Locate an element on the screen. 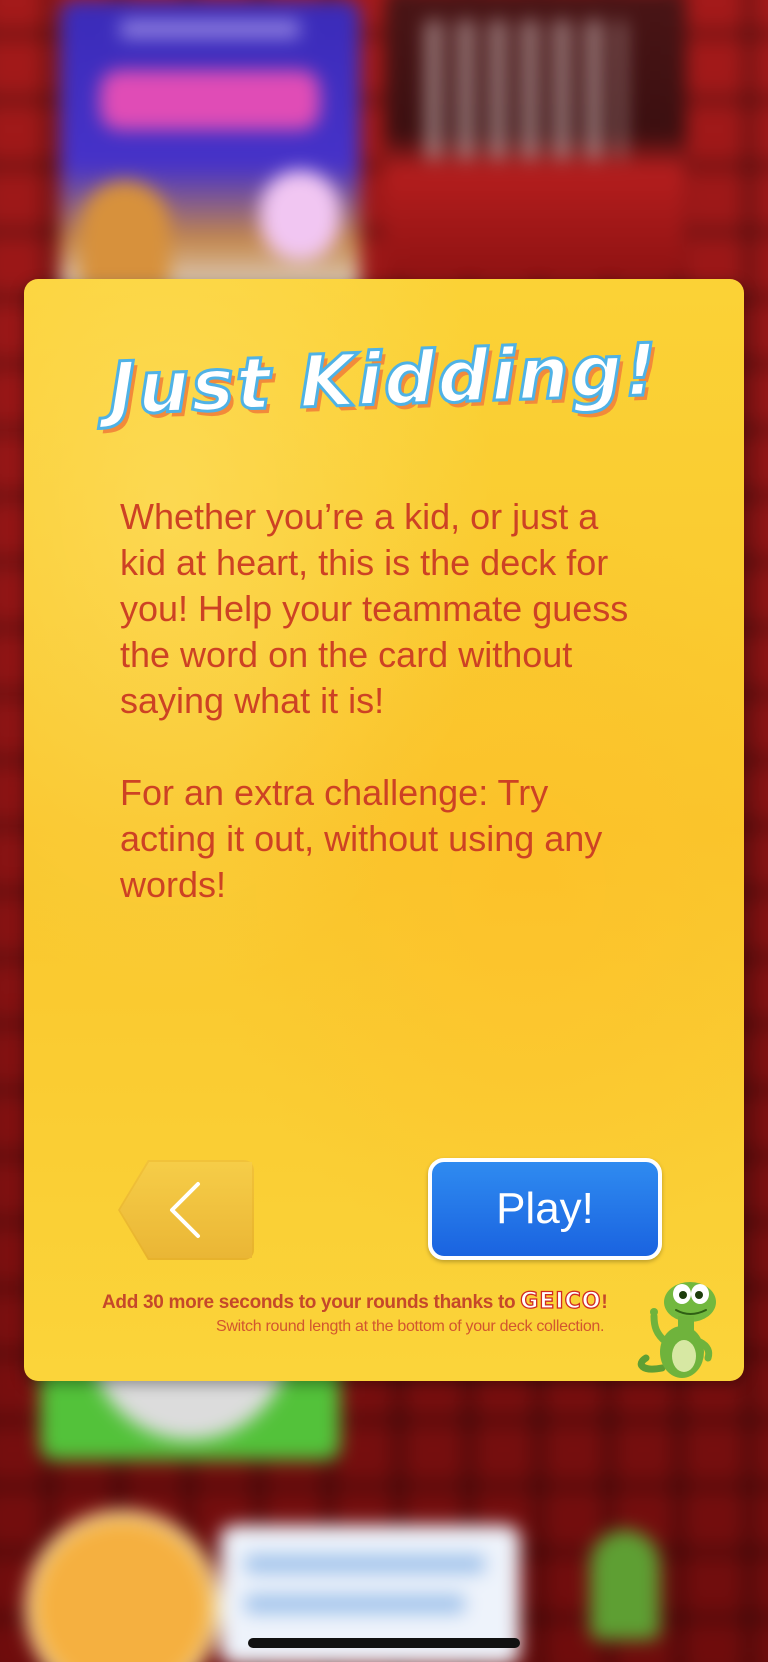 The width and height of the screenshot is (768, 1662). back-button is located at coordinates (186, 1210).